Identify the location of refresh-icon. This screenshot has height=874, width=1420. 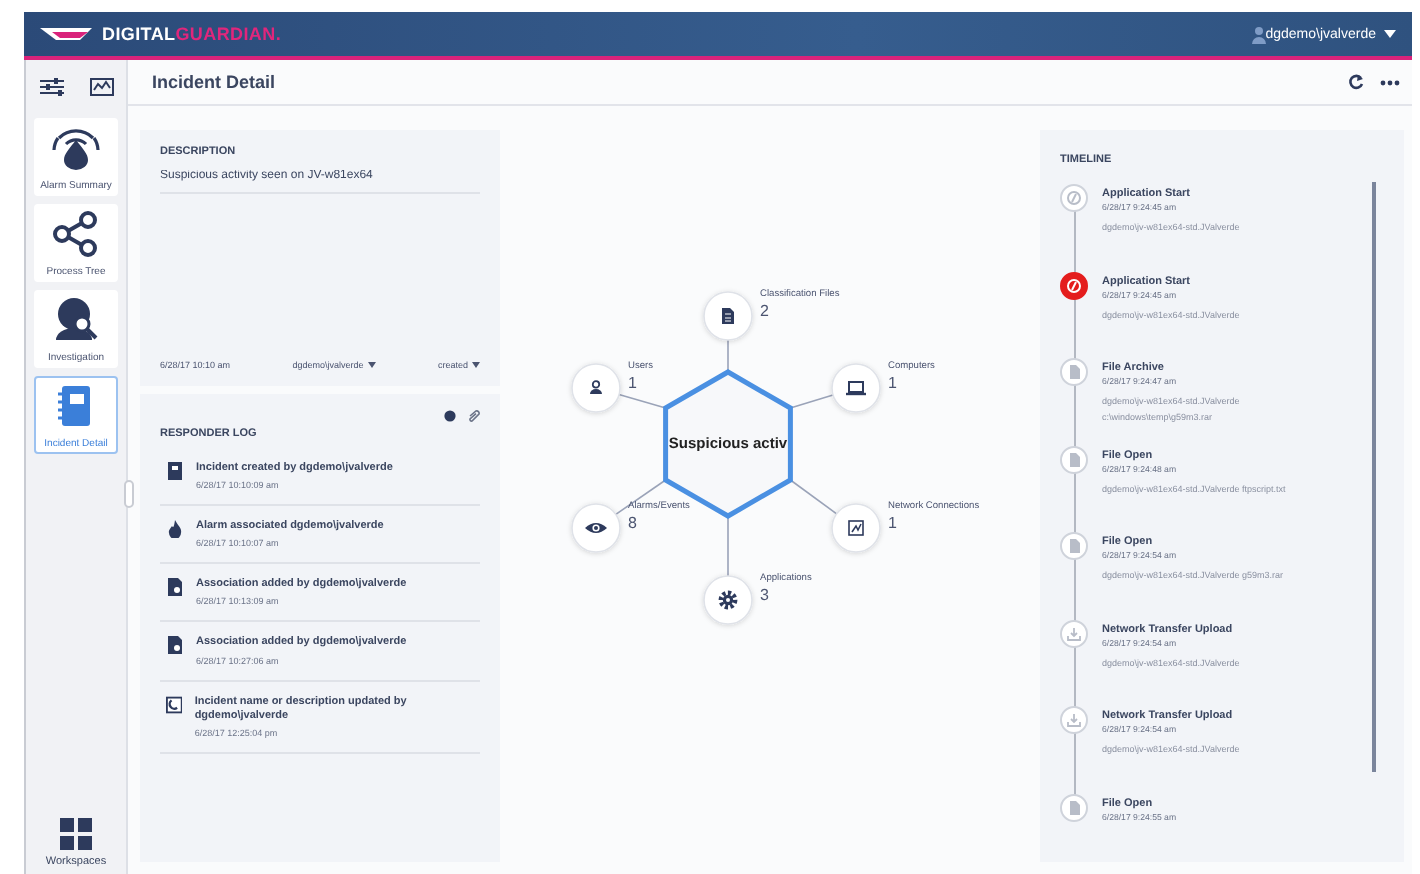
(1356, 82).